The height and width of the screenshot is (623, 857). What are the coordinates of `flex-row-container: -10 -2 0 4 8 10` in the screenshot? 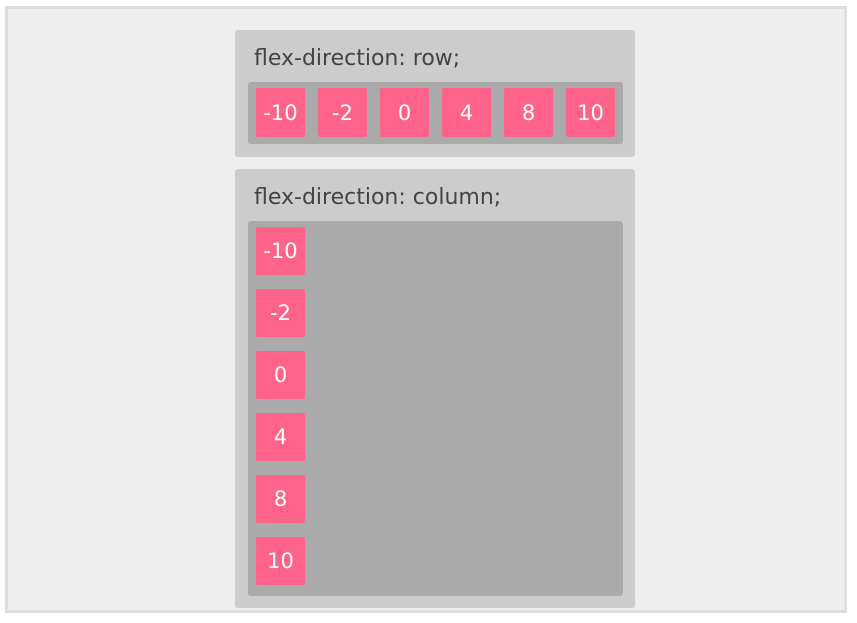 It's located at (435, 113).